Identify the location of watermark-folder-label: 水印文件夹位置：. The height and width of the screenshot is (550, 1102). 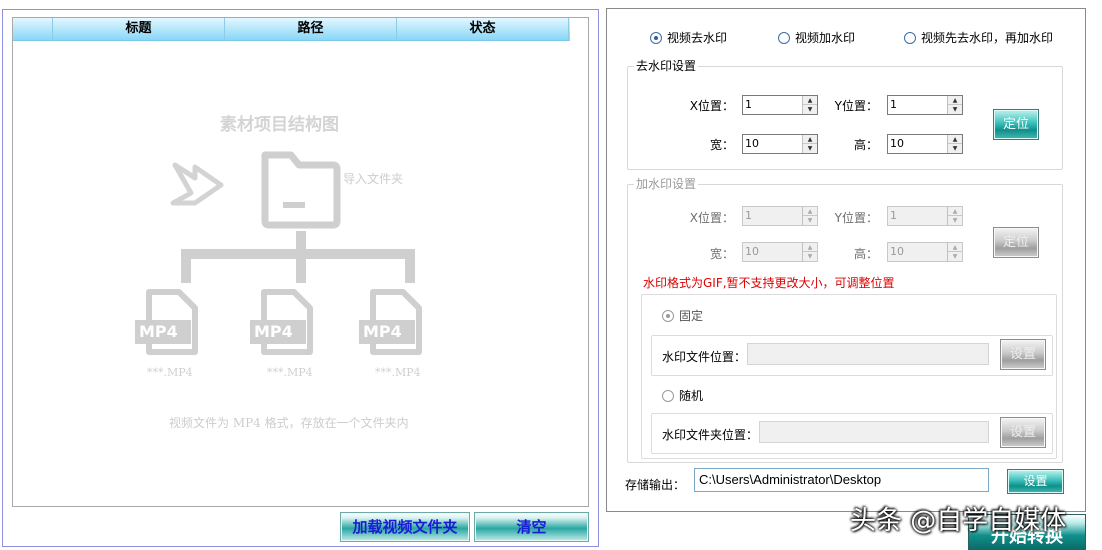
(710, 435).